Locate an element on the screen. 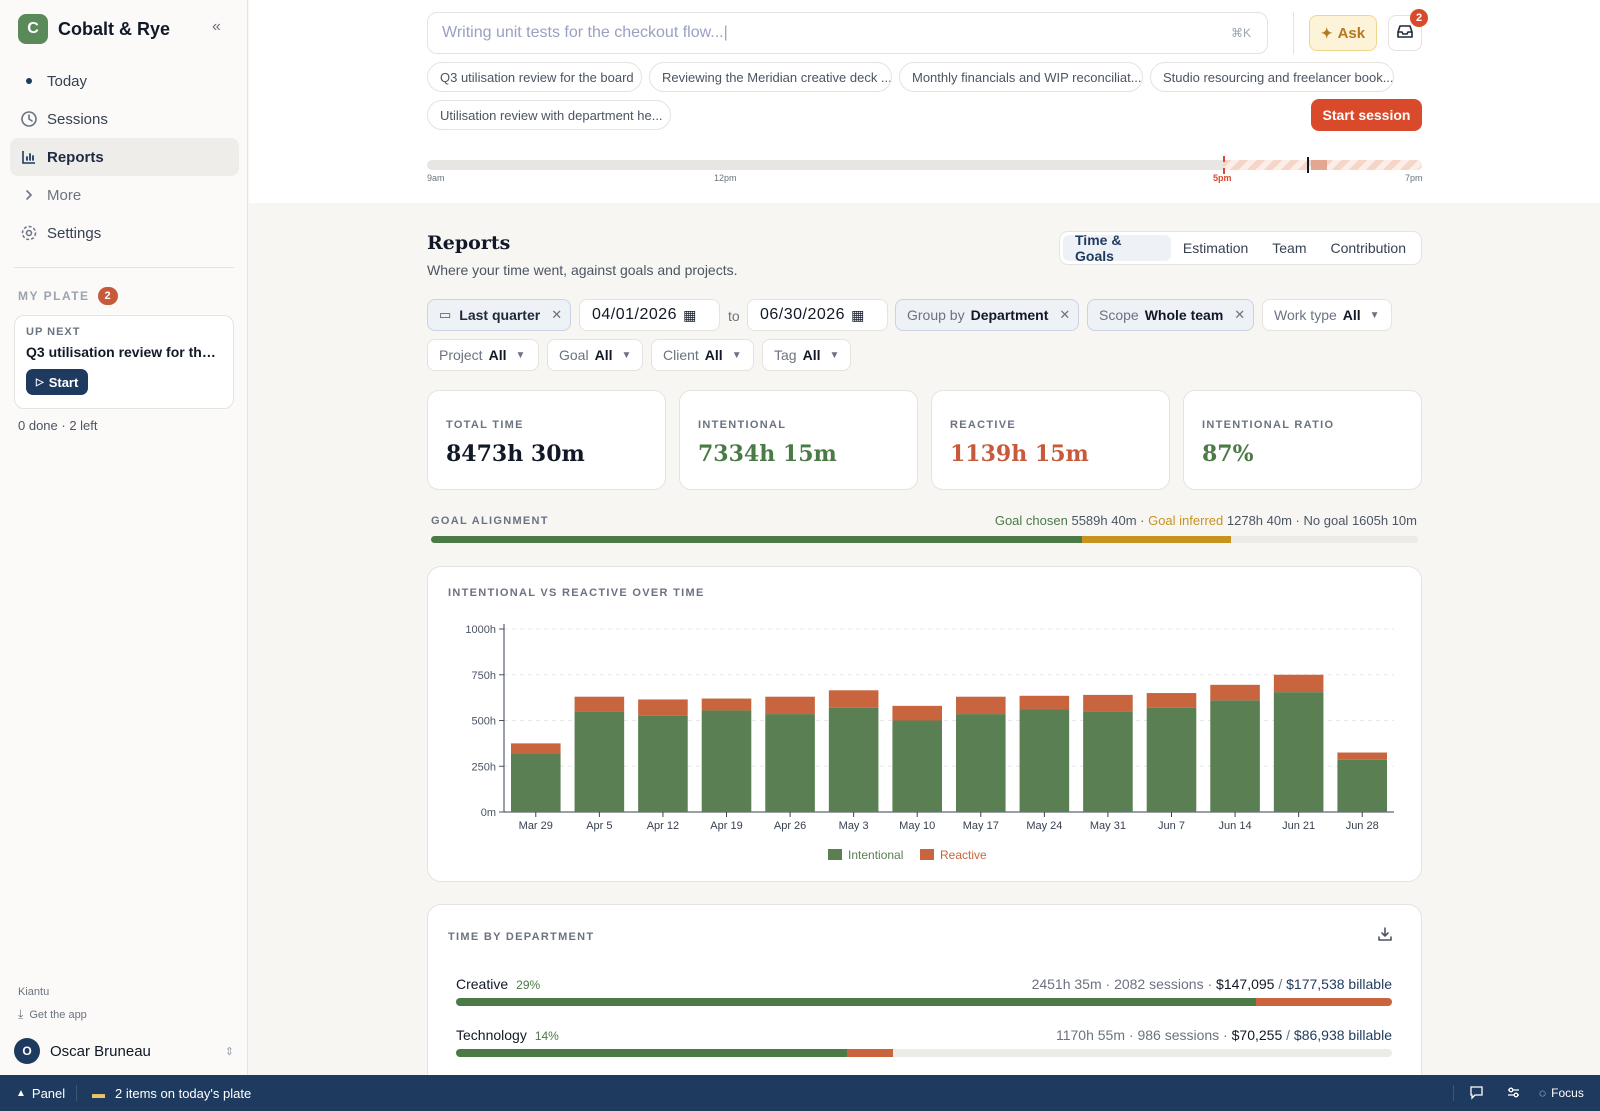  up-next-title: Q3 utilisation review for the board is located at coordinates (124, 352).